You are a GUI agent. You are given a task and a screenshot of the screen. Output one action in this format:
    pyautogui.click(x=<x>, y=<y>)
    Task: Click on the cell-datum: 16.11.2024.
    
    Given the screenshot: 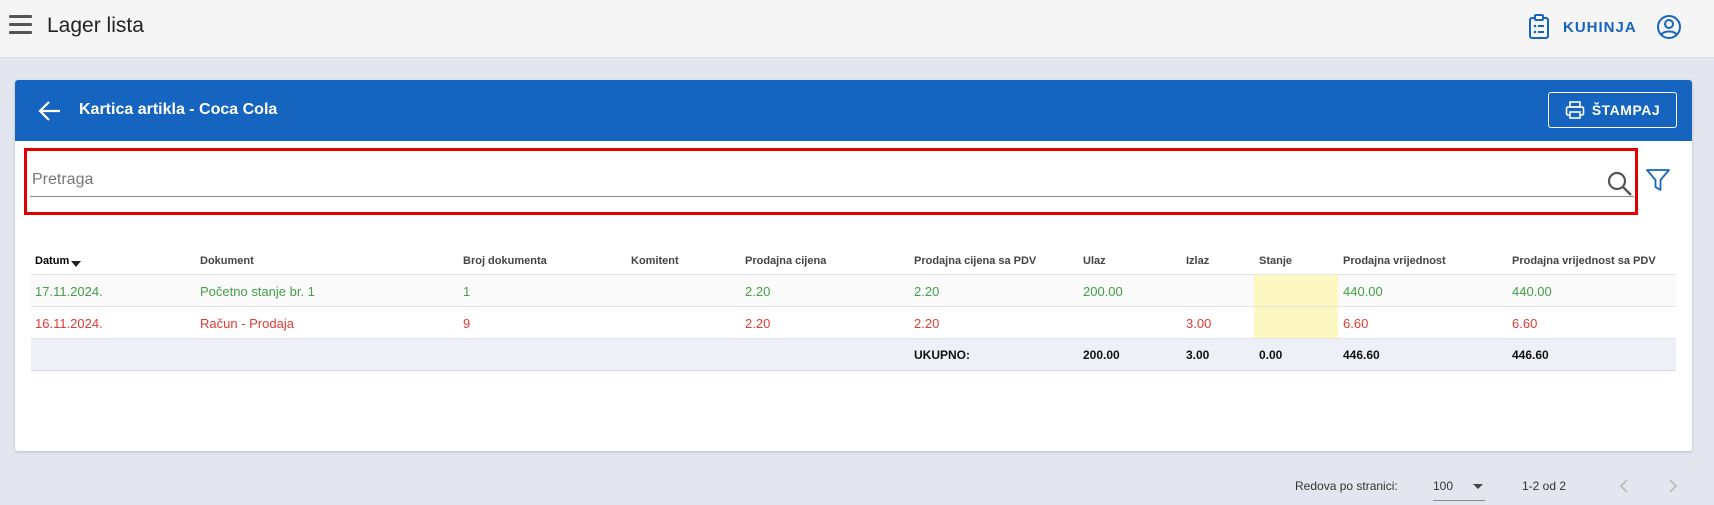 What is the action you would take?
    pyautogui.click(x=69, y=323)
    